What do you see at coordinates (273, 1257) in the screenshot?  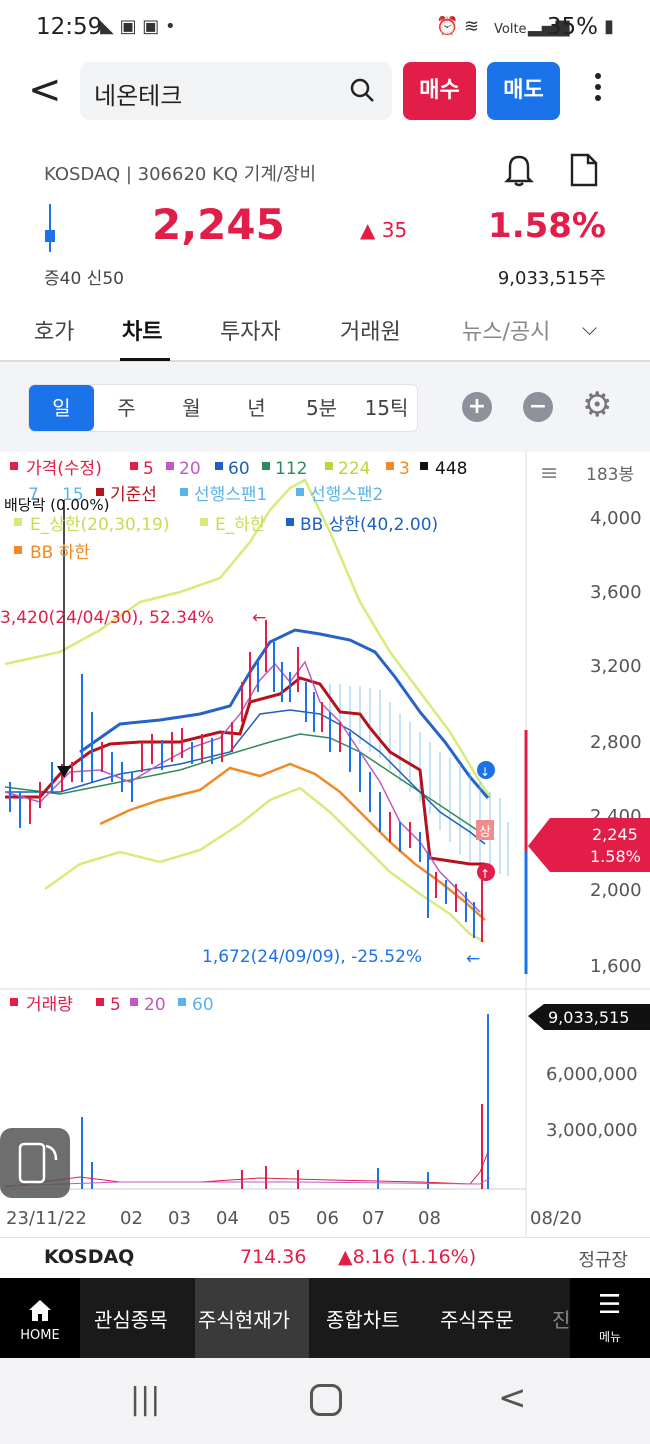 I see `ticker-value: 714.36` at bounding box center [273, 1257].